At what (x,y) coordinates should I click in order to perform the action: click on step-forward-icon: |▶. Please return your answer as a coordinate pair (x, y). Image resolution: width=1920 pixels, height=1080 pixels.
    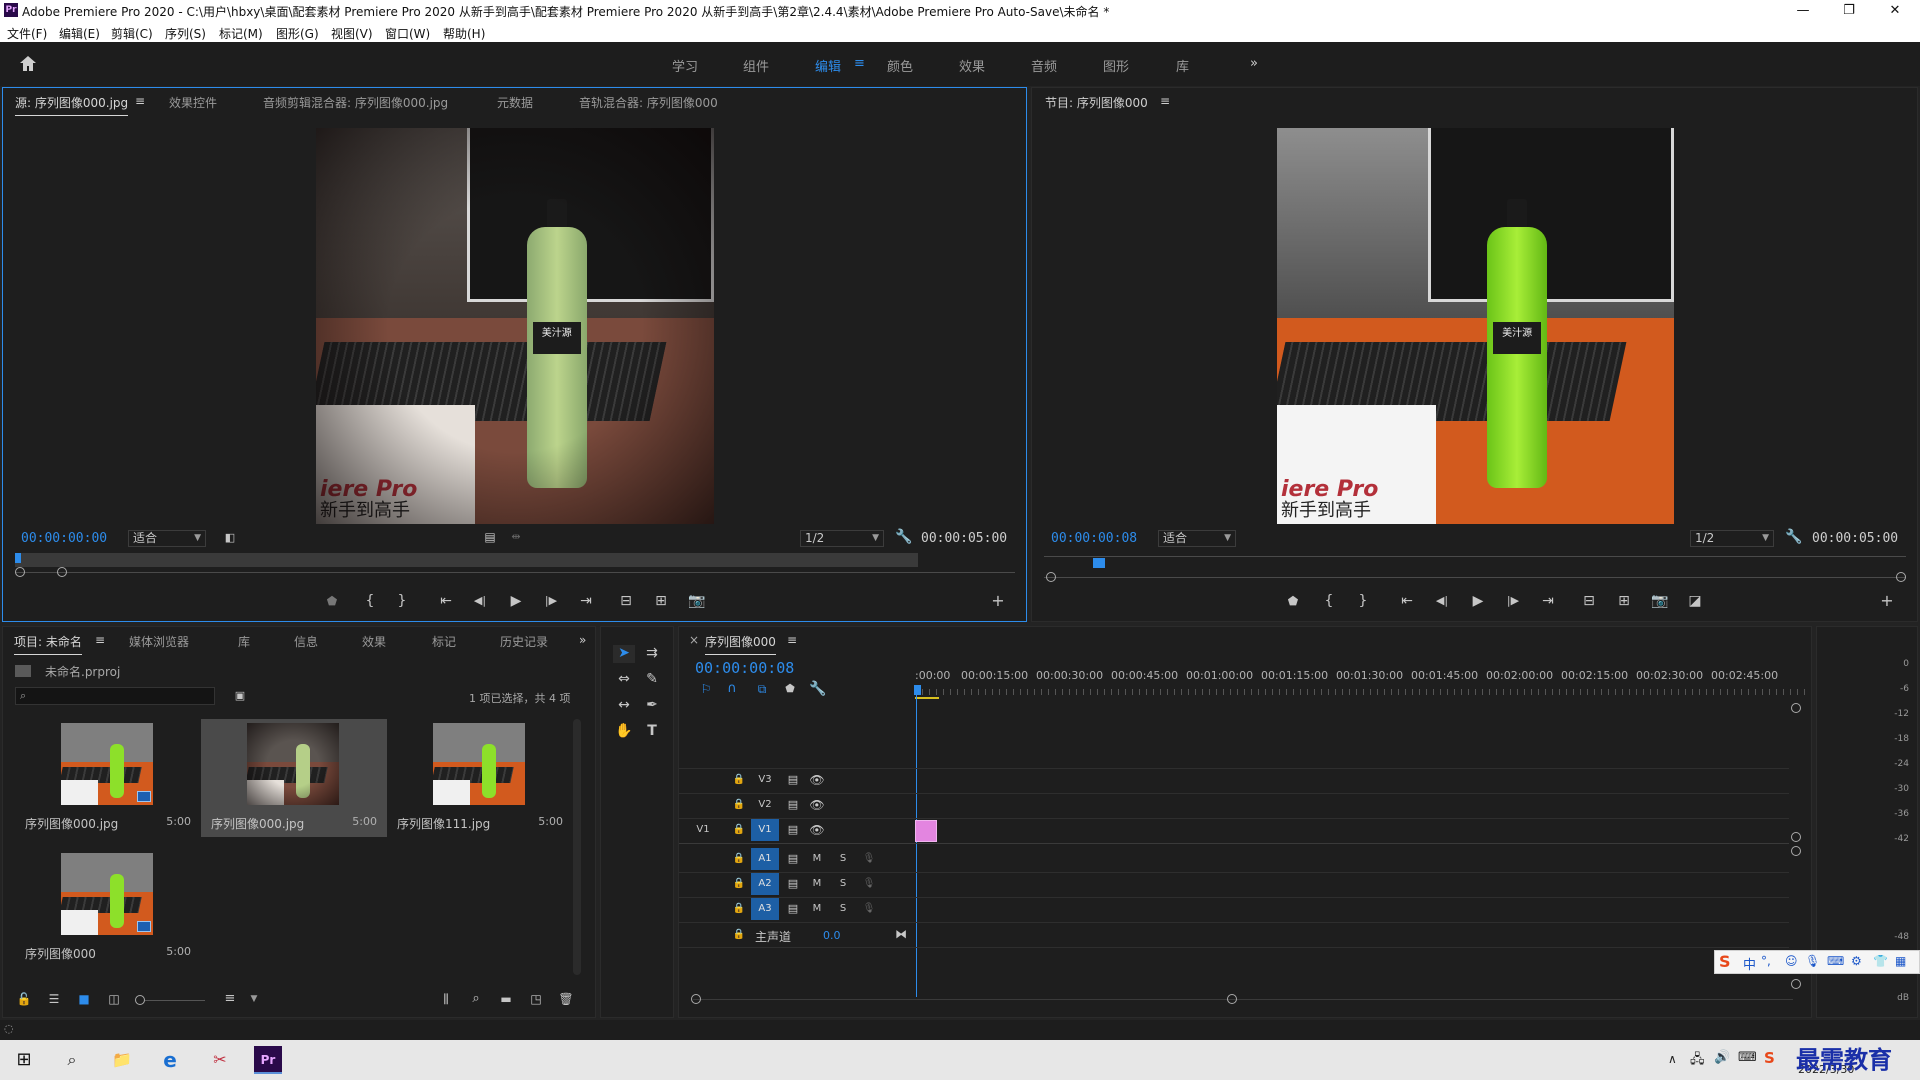
    Looking at the image, I should click on (551, 602).